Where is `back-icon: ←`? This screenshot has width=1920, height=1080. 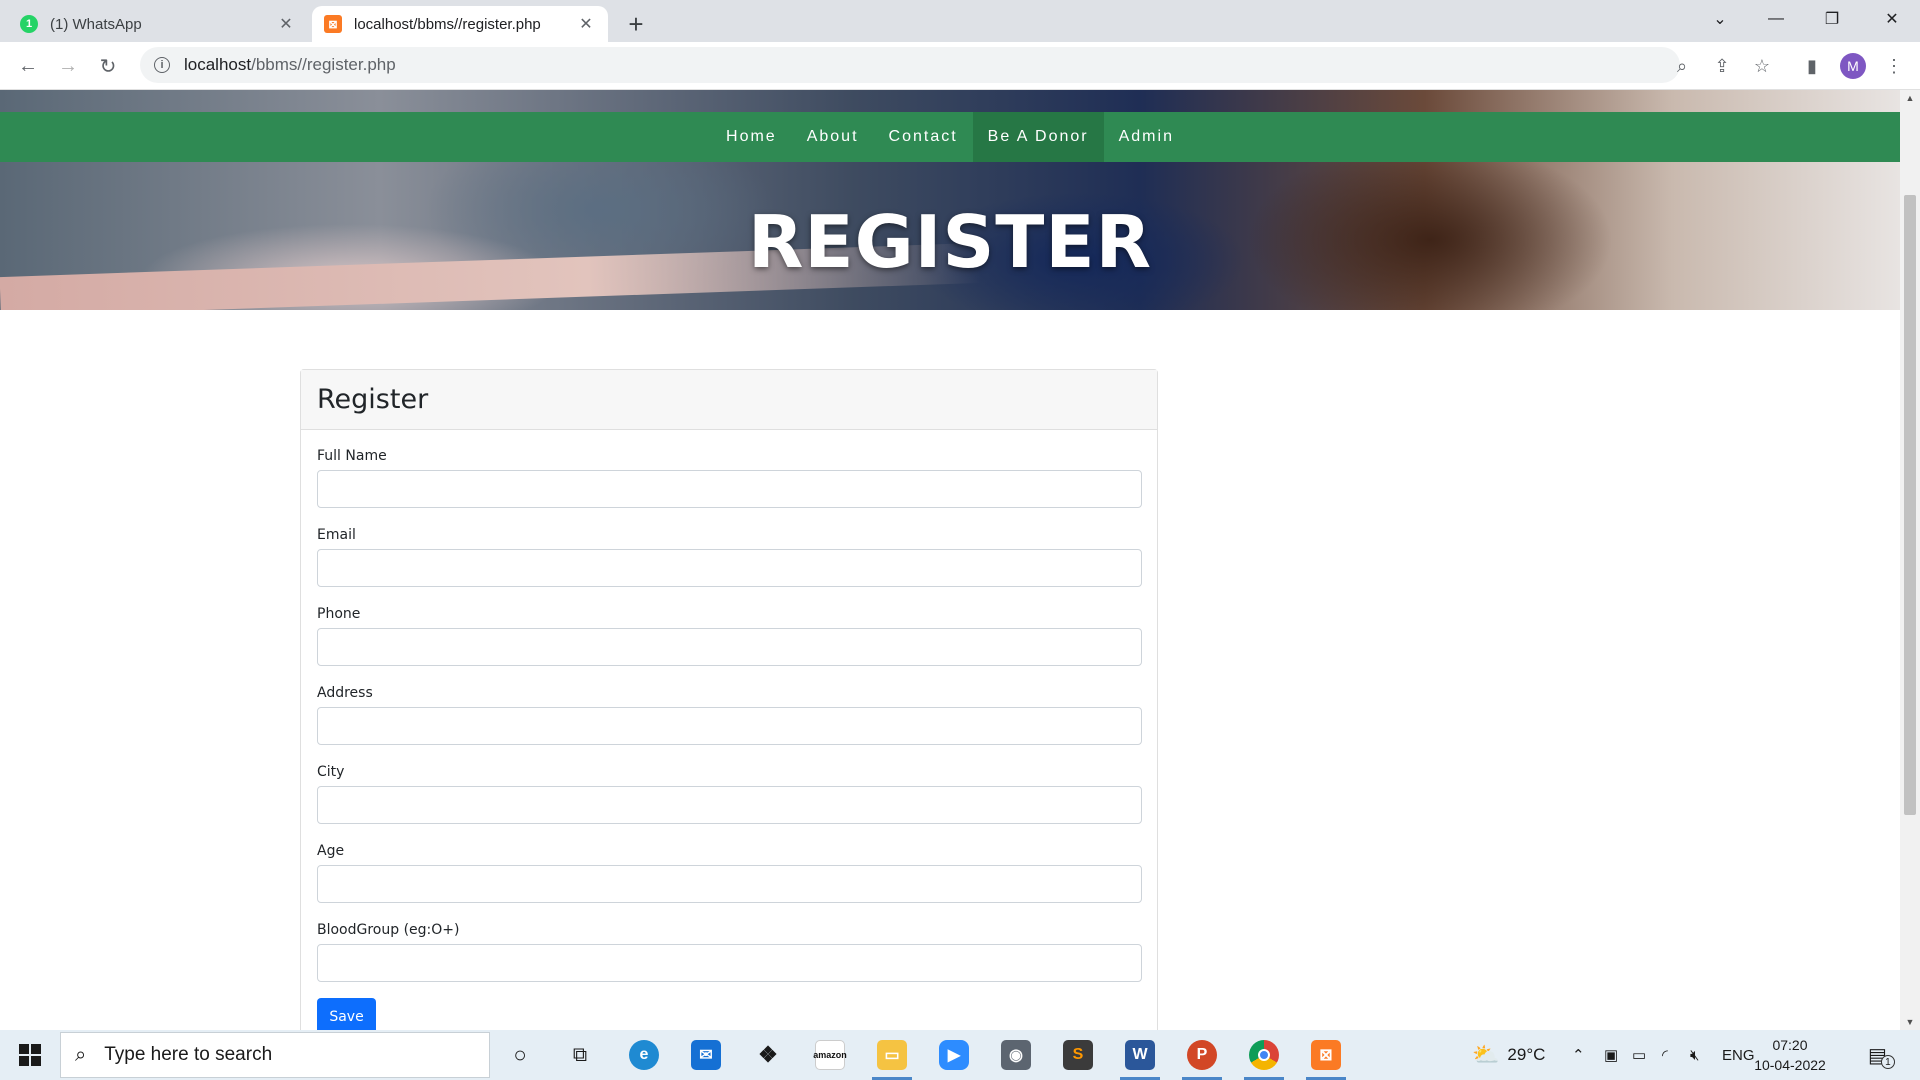 back-icon: ← is located at coordinates (28, 66).